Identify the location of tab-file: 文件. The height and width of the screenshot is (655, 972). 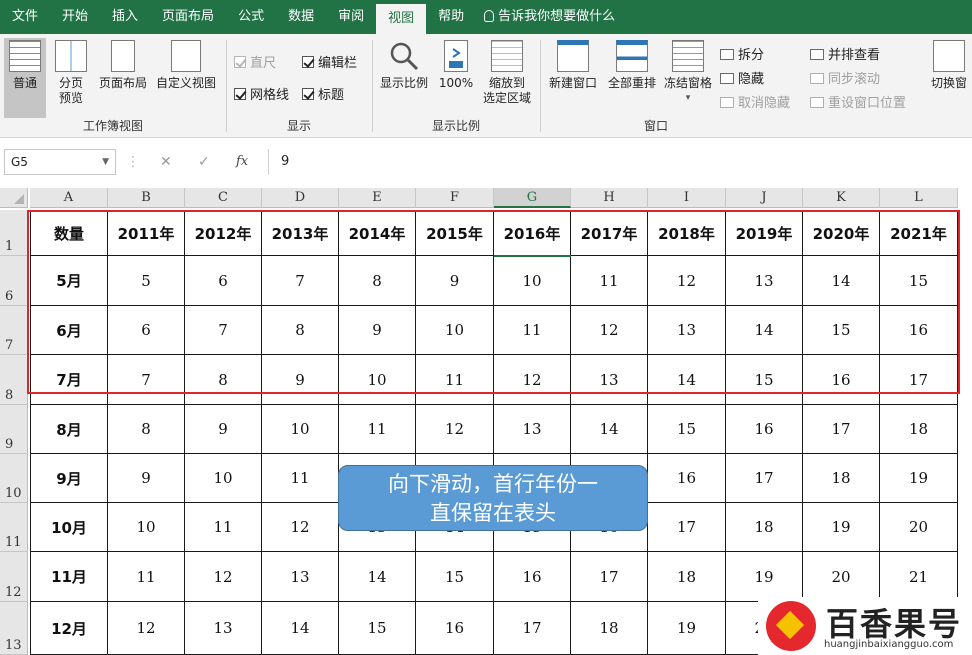
(25, 17).